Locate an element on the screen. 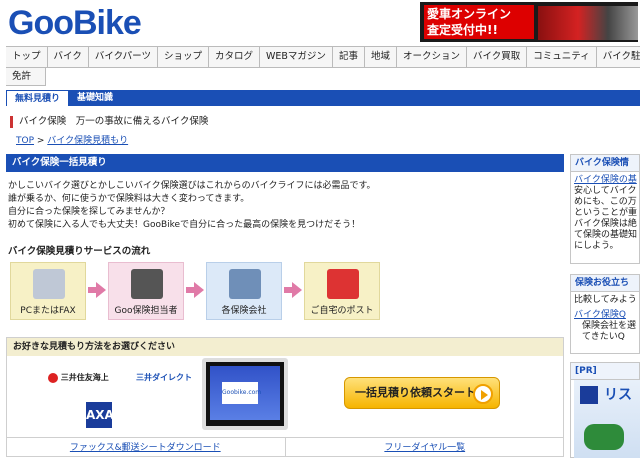 This screenshot has width=640, height=460. flow-step-mailbox: ご自宅のポスト is located at coordinates (342, 291).